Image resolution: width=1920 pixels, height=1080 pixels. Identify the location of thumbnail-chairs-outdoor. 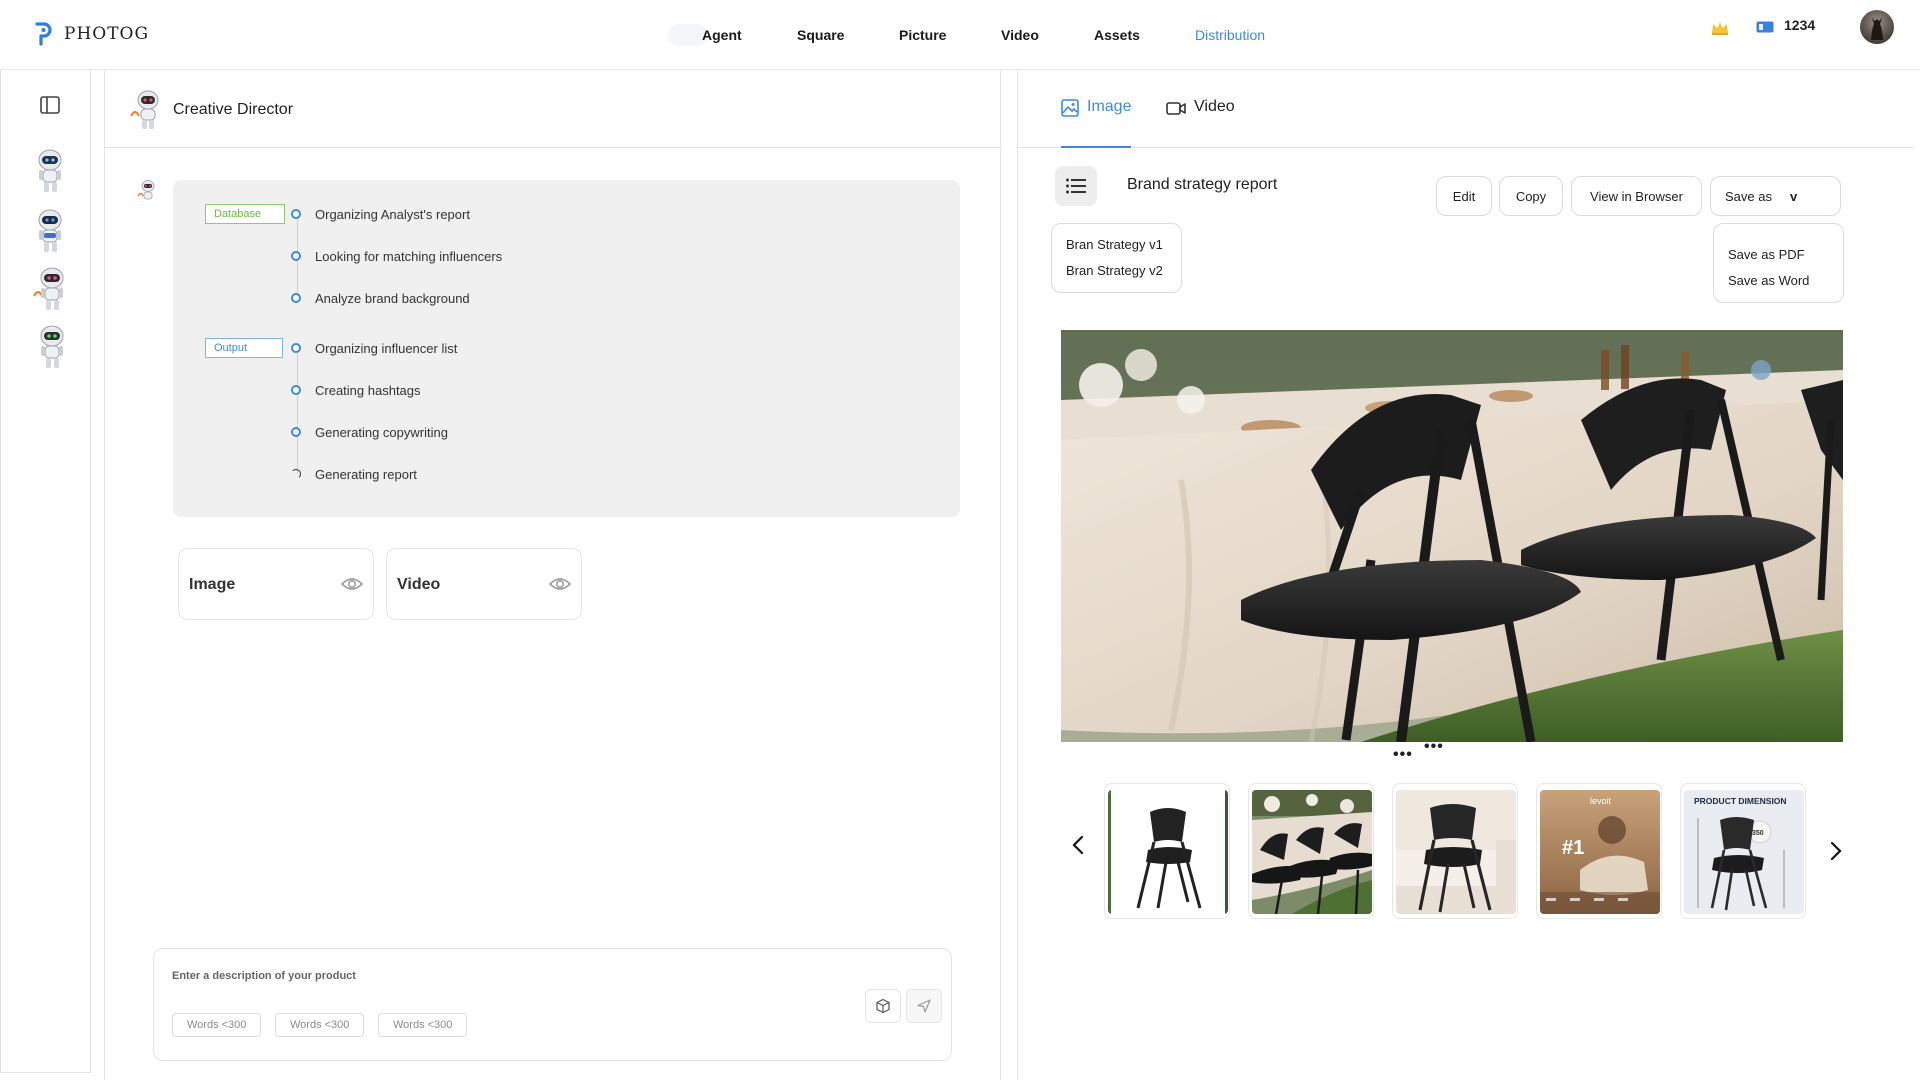
(1311, 851).